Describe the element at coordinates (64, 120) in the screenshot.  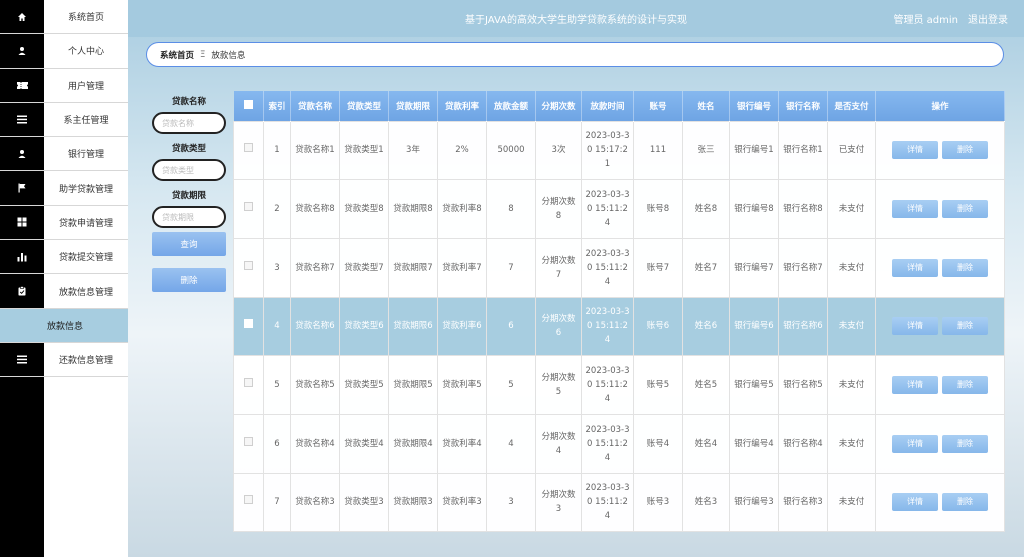
I see `sidebar-item-dept-head: 系主任管理` at that location.